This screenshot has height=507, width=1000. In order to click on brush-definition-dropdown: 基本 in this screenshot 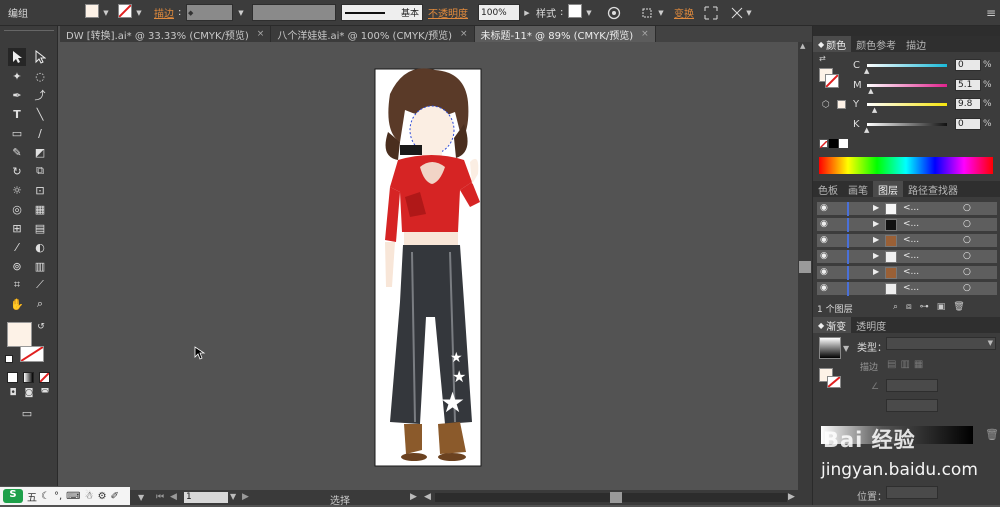, I will do `click(382, 12)`.